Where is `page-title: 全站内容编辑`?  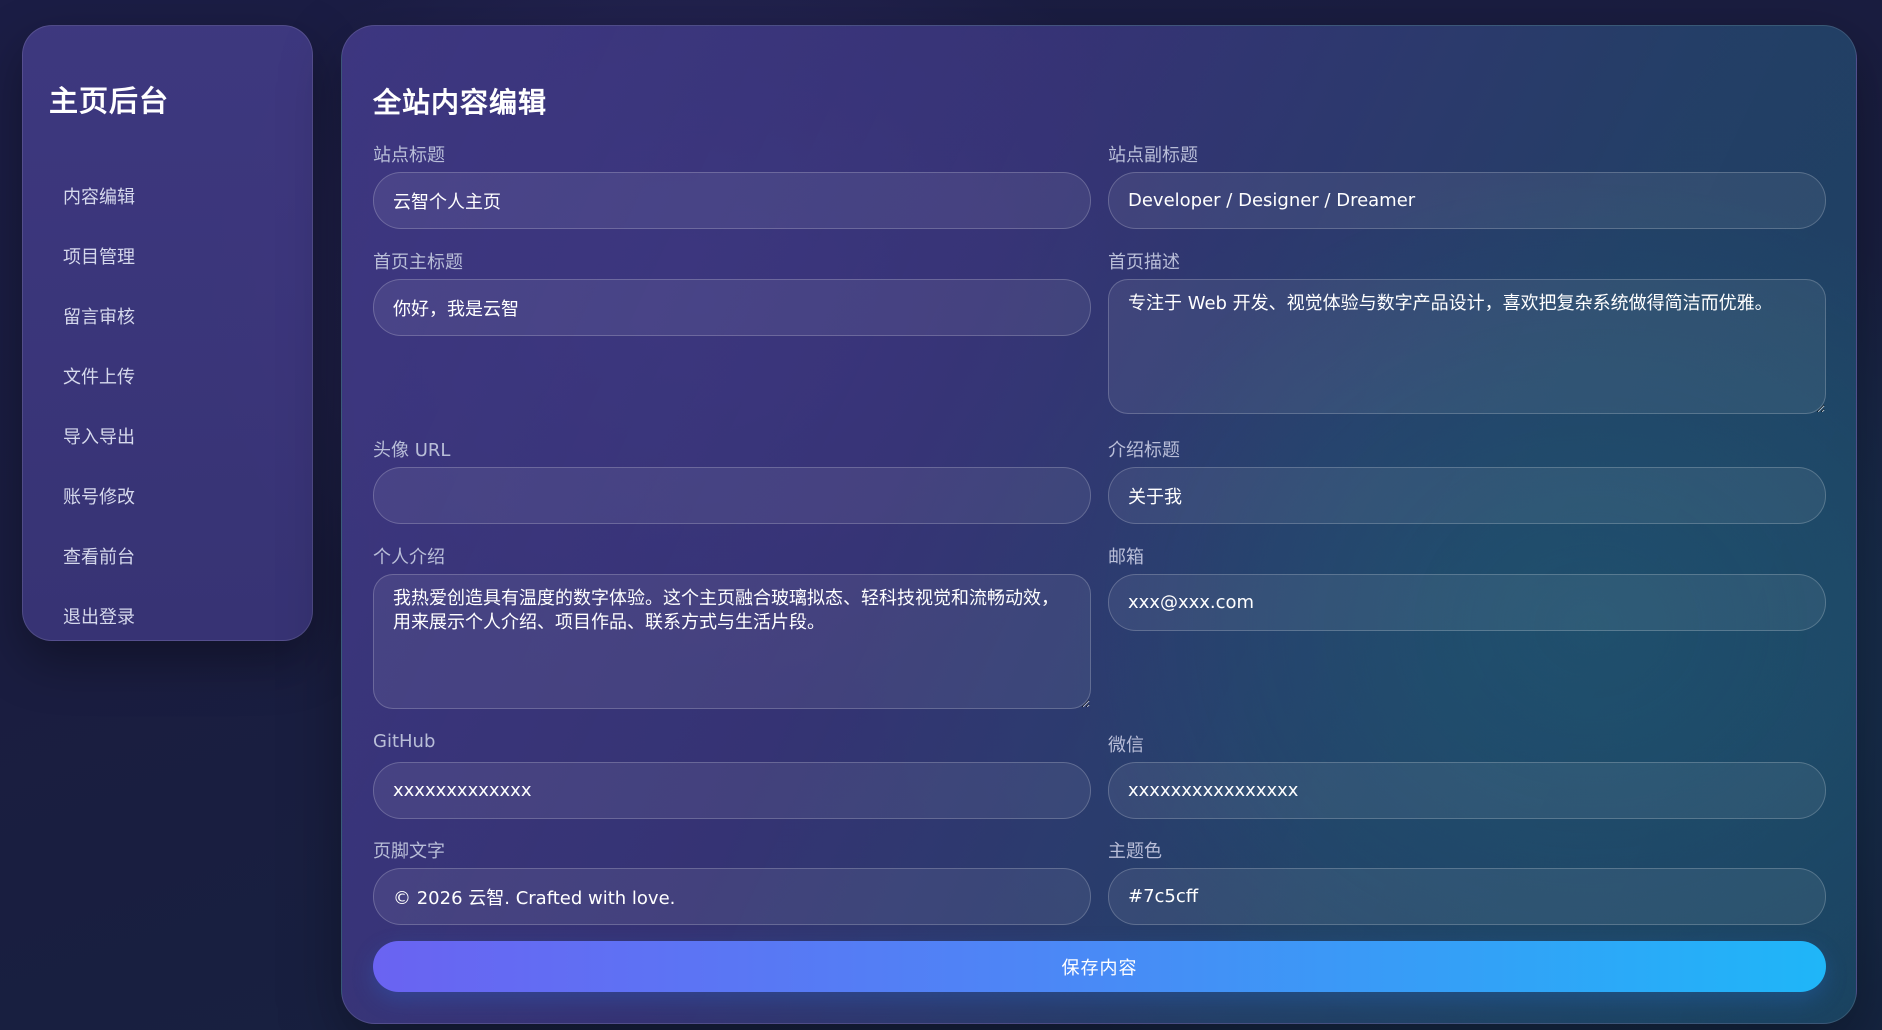
page-title: 全站内容编辑 is located at coordinates (460, 102).